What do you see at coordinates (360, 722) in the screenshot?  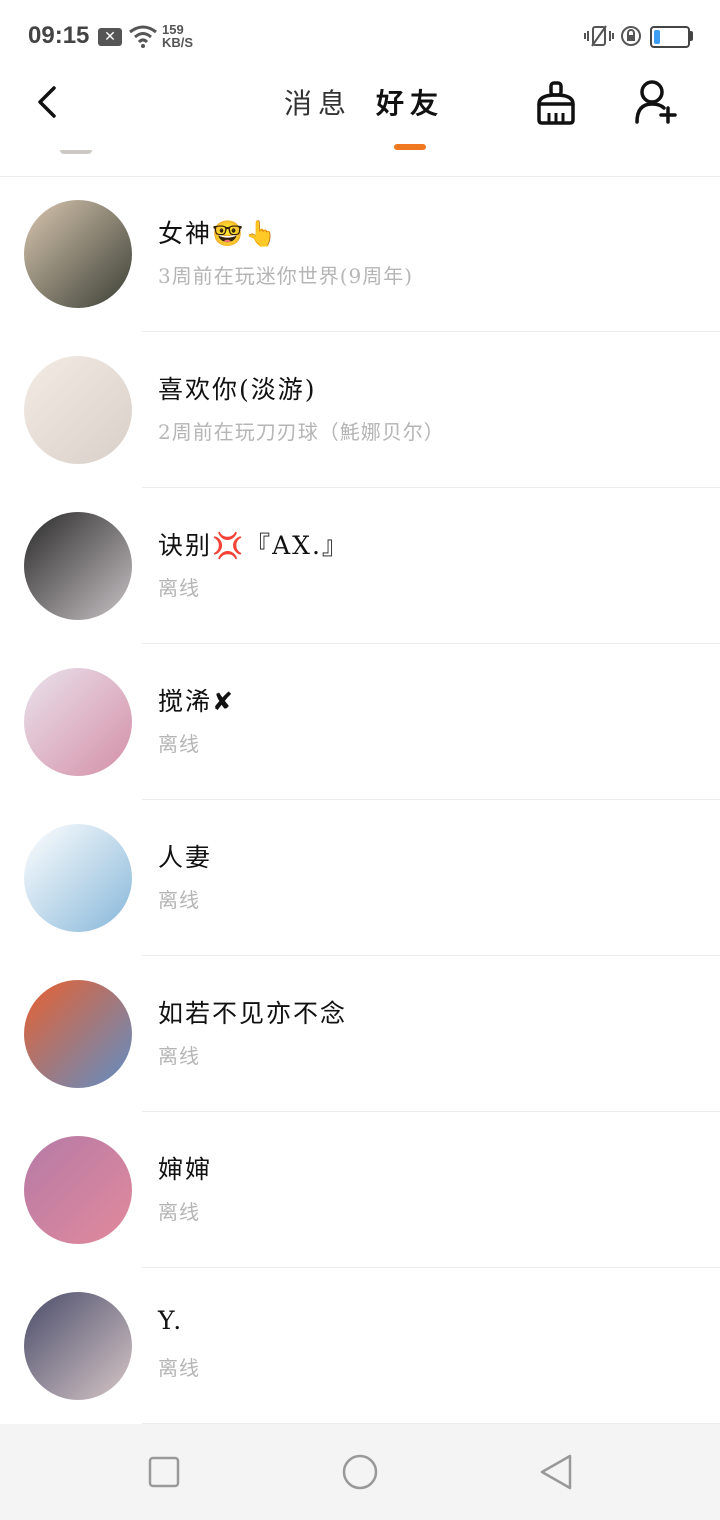 I see `friend-list-item: 搅浠✘ 离线` at bounding box center [360, 722].